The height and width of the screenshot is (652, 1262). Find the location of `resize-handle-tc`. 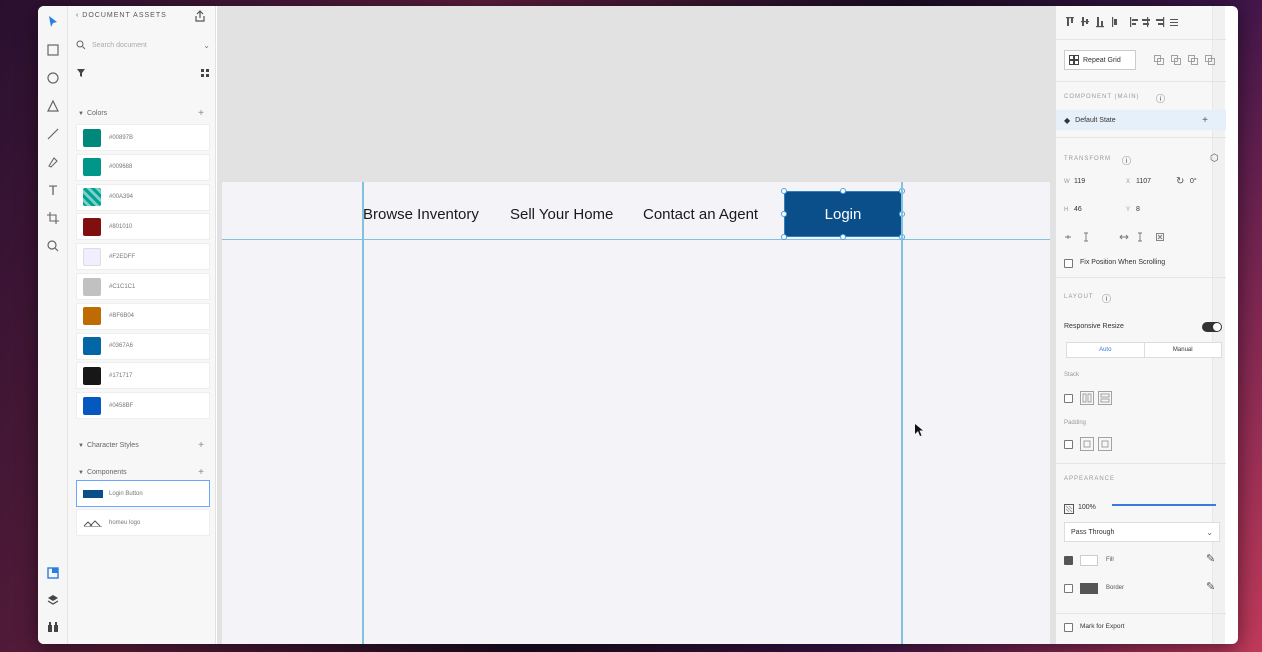

resize-handle-tc is located at coordinates (843, 191).